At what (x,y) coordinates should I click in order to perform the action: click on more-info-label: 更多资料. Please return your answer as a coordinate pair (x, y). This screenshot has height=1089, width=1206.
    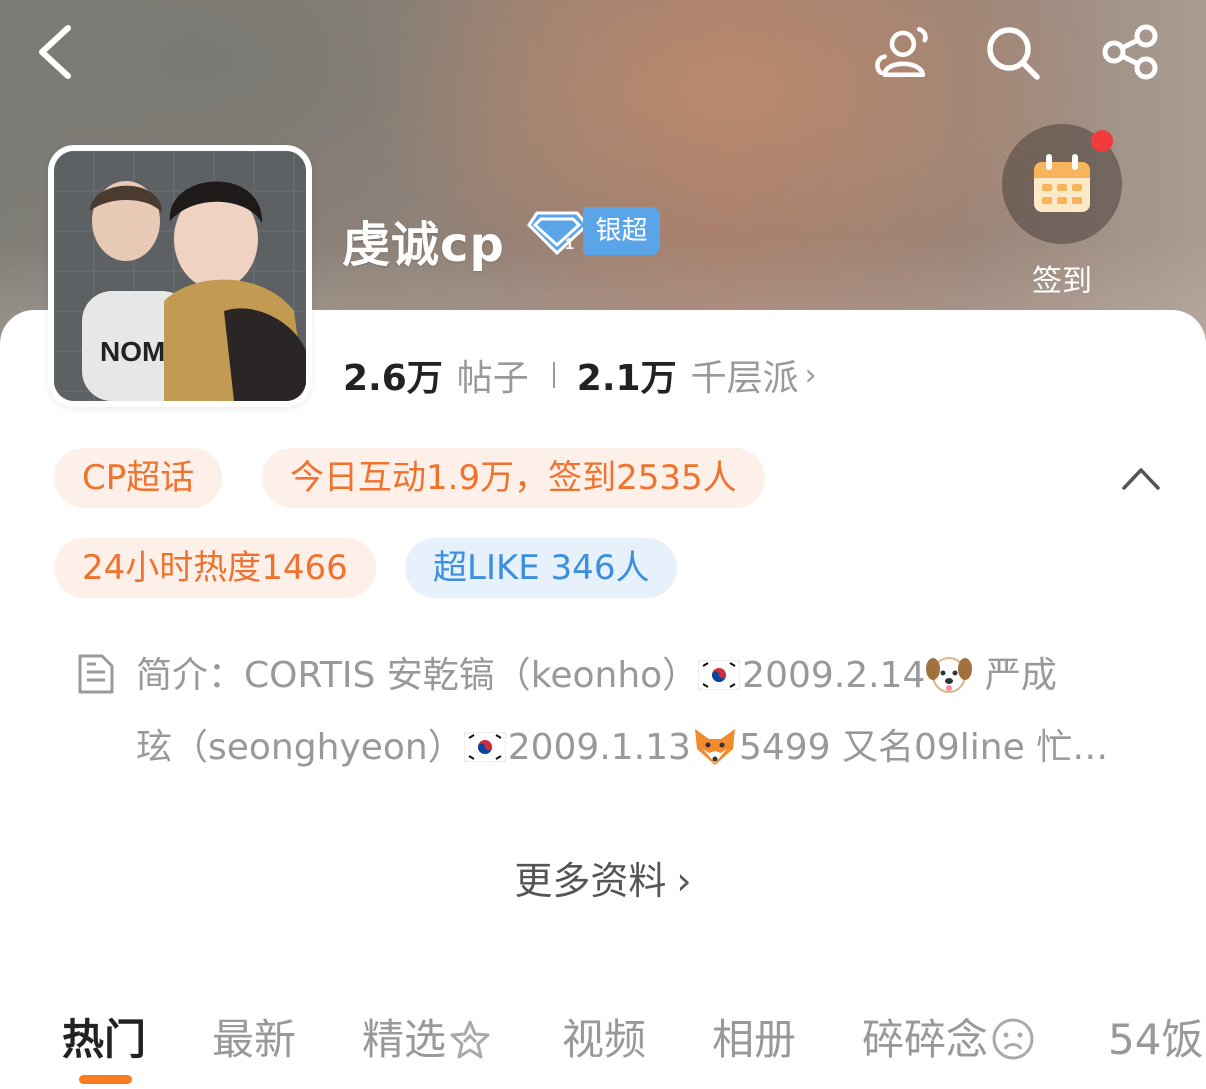
    Looking at the image, I should click on (590, 881).